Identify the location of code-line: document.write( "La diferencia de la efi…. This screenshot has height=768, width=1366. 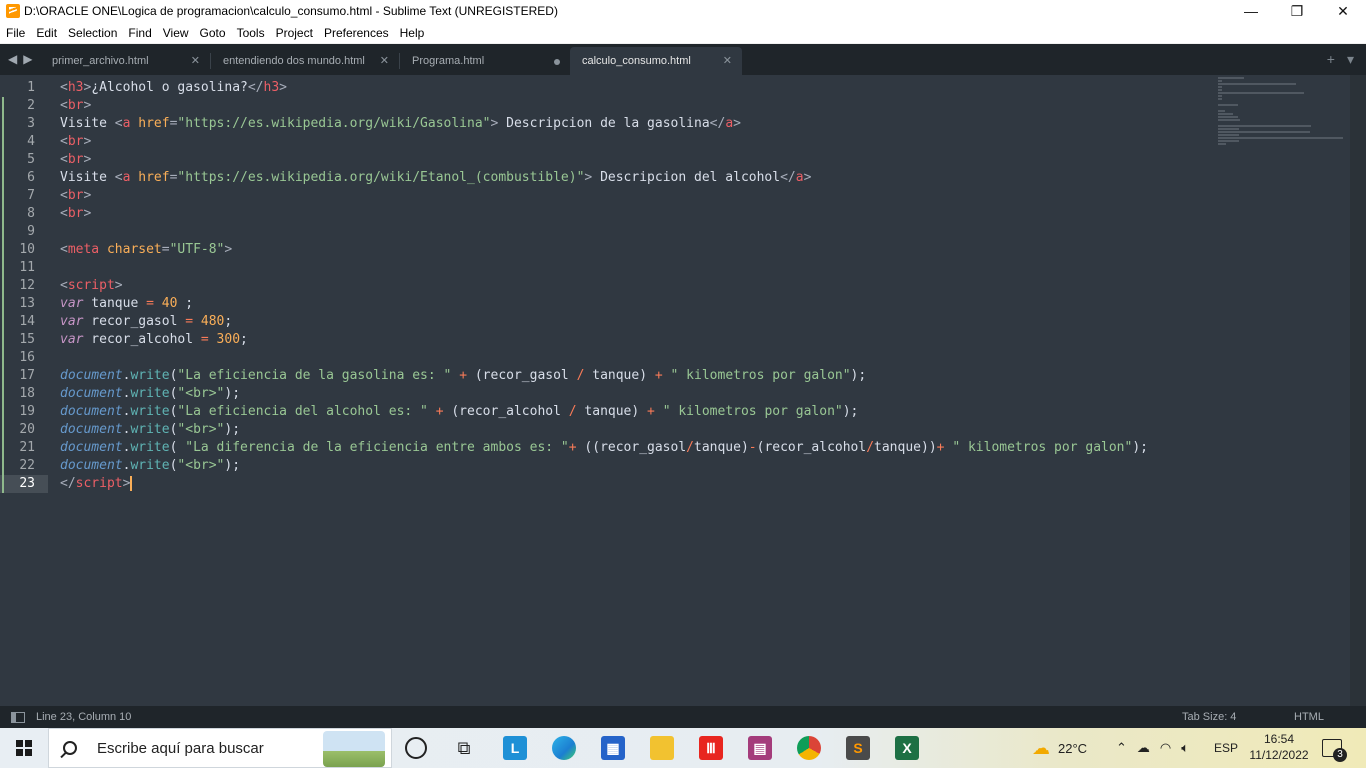
(705, 448).